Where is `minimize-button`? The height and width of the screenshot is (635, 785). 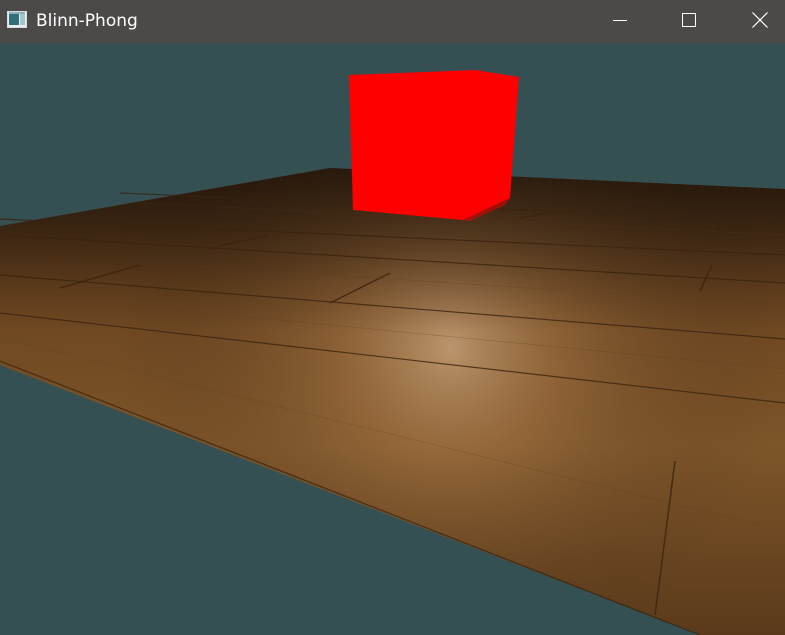
minimize-button is located at coordinates (620, 21).